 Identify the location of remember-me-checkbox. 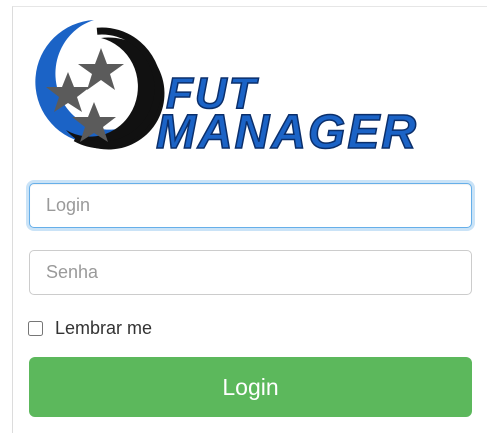
(35, 328).